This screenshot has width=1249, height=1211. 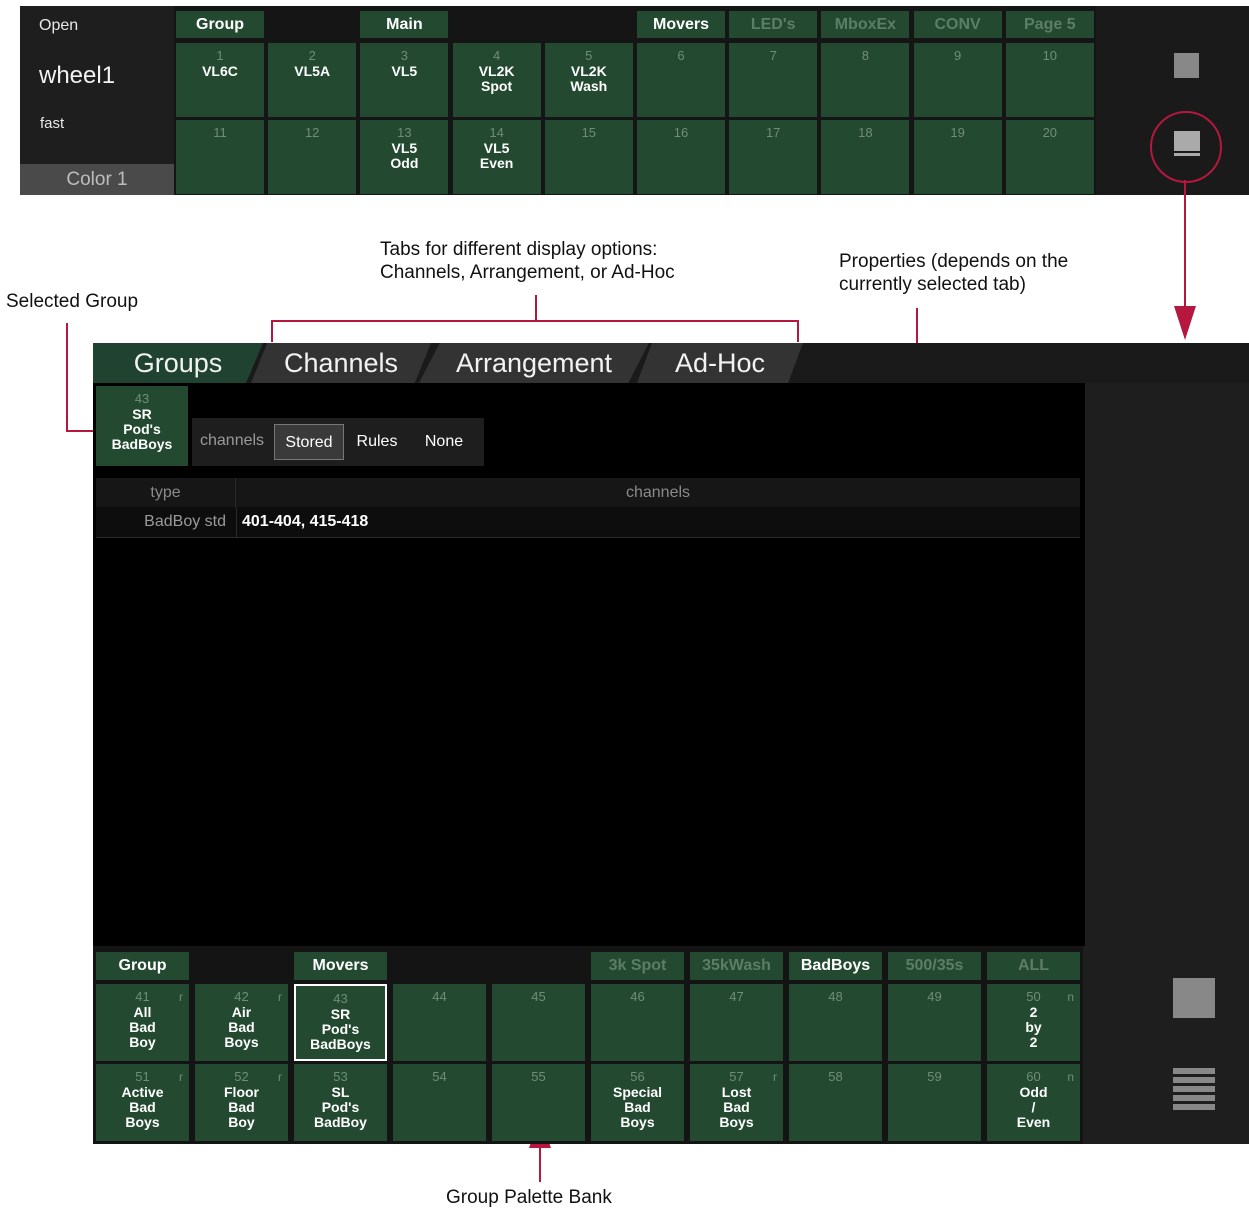 I want to click on palette-cell: 41 All Bad Boy r, so click(x=142, y=1022).